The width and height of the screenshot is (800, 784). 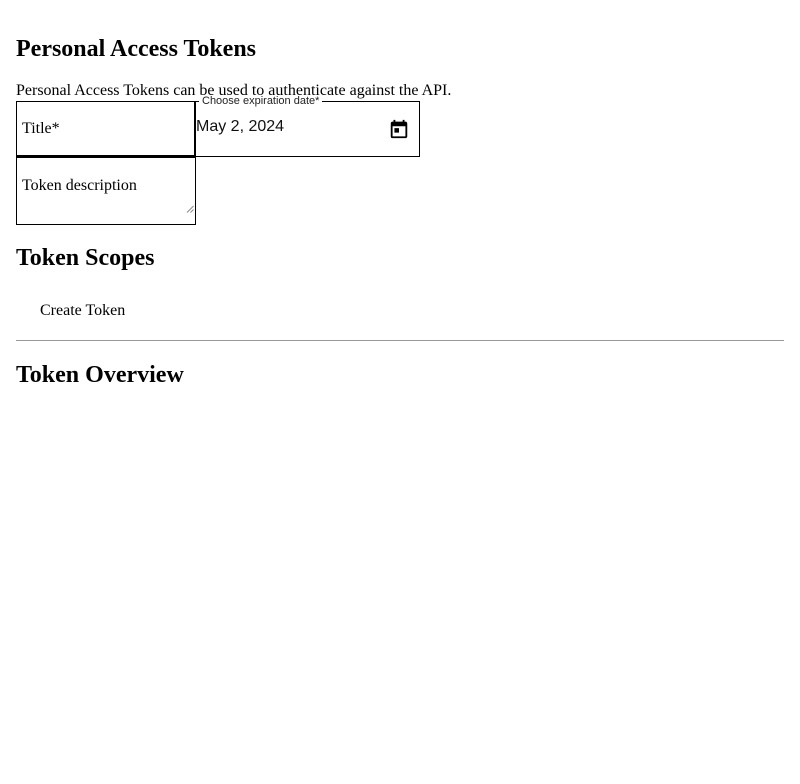 What do you see at coordinates (100, 375) in the screenshot?
I see `token-overview-heading: Token Overview` at bounding box center [100, 375].